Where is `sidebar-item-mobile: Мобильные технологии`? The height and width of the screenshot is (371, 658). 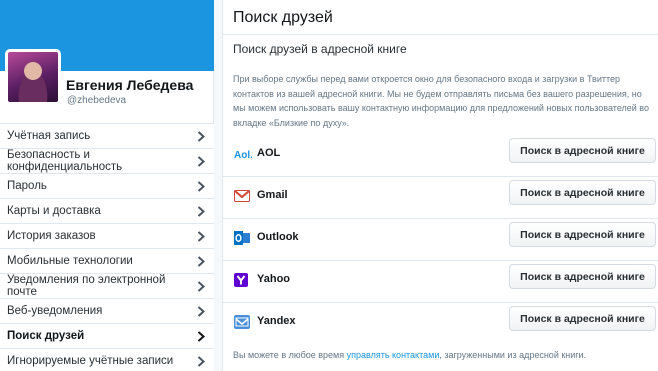 sidebar-item-mobile: Мобильные технологии is located at coordinates (107, 261).